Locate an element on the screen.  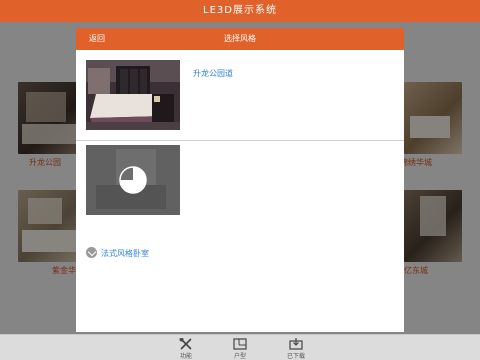
tab-label: 功能 is located at coordinates (185, 356).